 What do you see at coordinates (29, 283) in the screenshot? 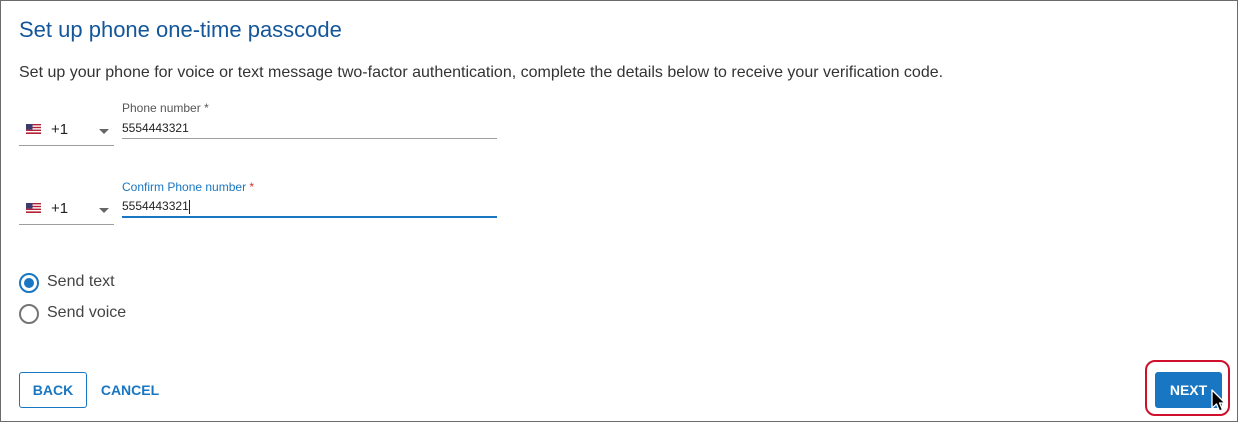
I see `radio-checked-icon` at bounding box center [29, 283].